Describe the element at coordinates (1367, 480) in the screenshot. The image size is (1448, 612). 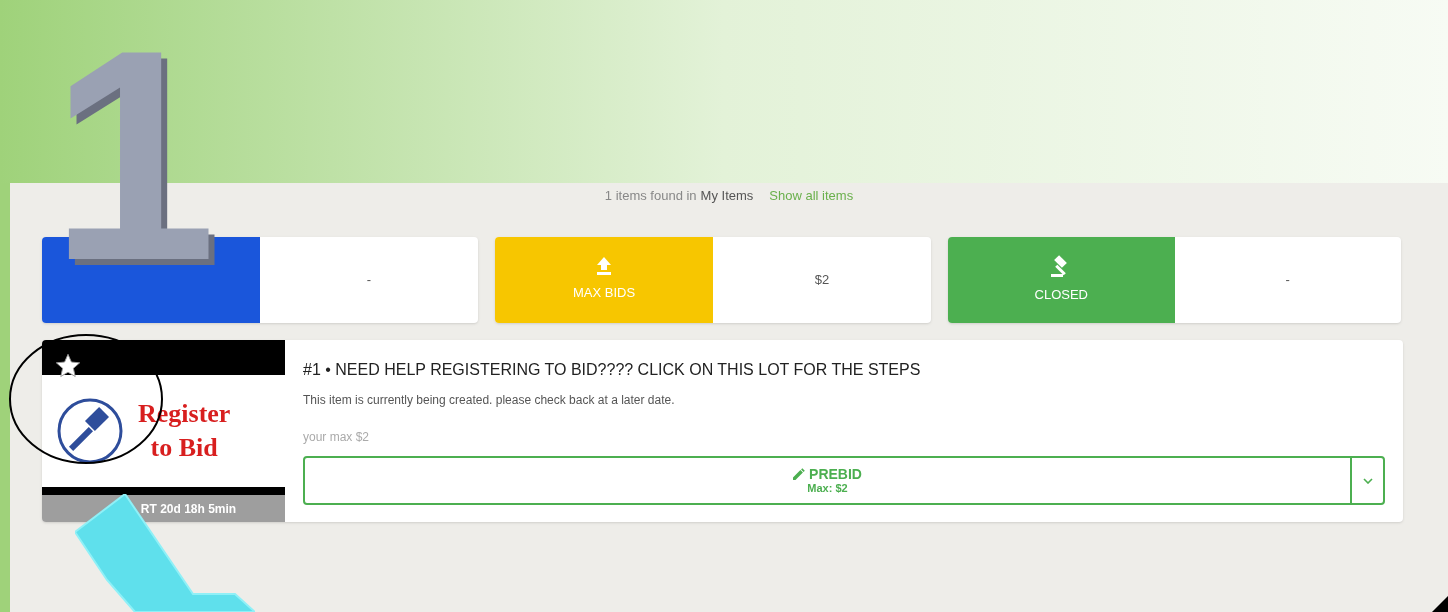
I see `chevron-down-icon` at that location.